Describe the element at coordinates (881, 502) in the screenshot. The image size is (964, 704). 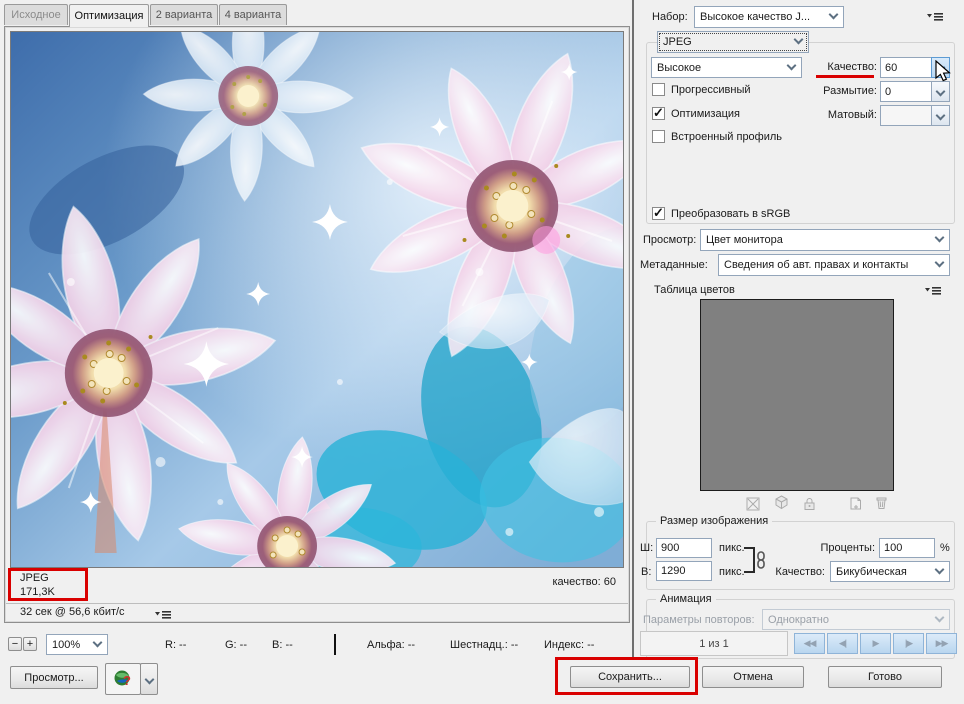
I see `delete-color-icon` at that location.